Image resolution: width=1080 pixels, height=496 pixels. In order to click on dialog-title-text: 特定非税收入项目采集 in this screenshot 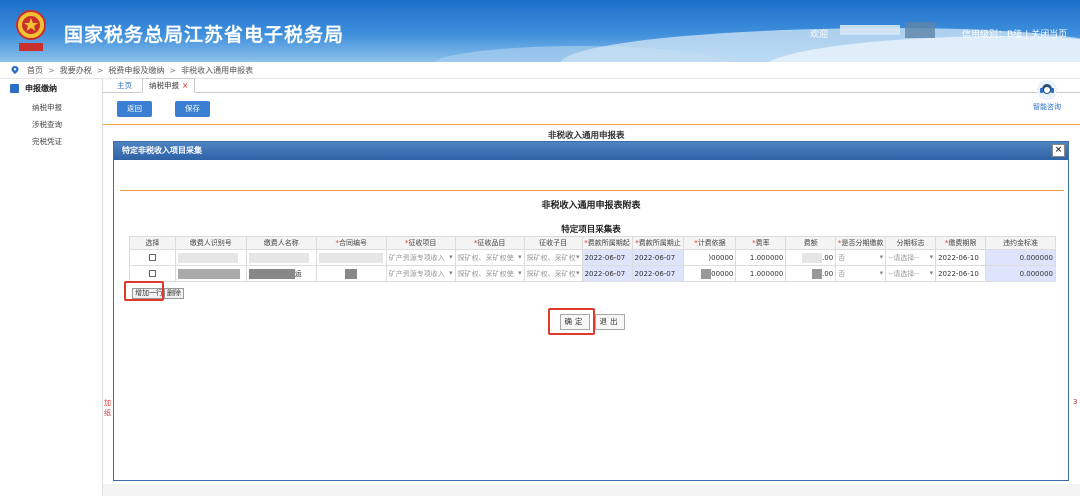, I will do `click(162, 150)`.